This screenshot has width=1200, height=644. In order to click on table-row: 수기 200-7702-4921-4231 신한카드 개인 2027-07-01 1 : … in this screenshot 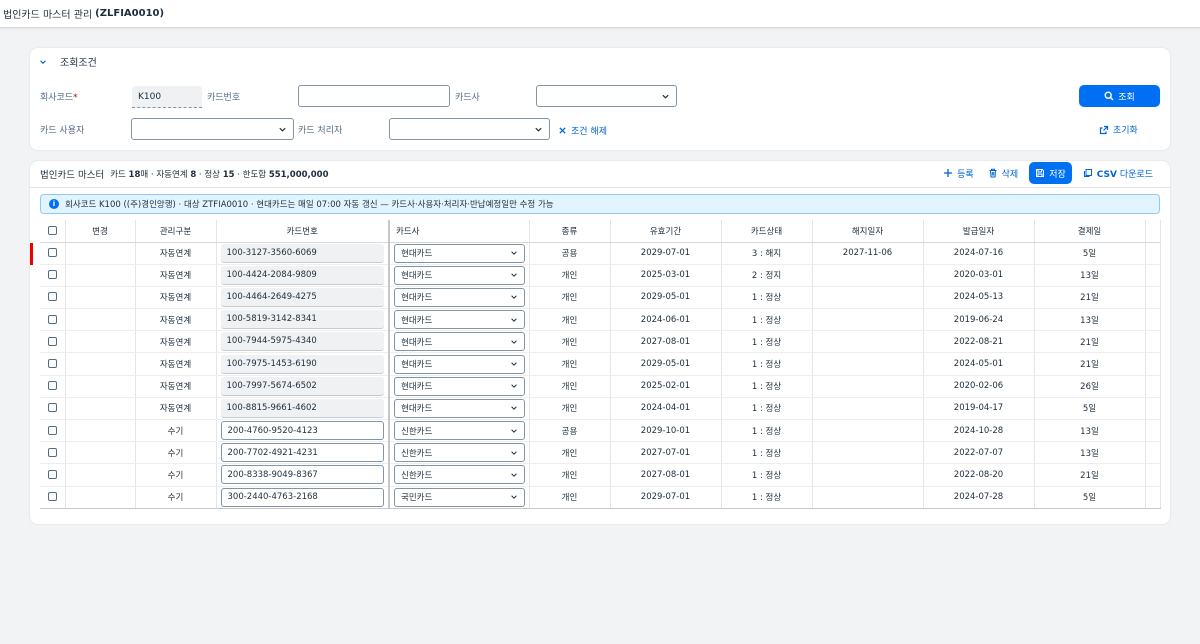, I will do `click(600, 453)`.